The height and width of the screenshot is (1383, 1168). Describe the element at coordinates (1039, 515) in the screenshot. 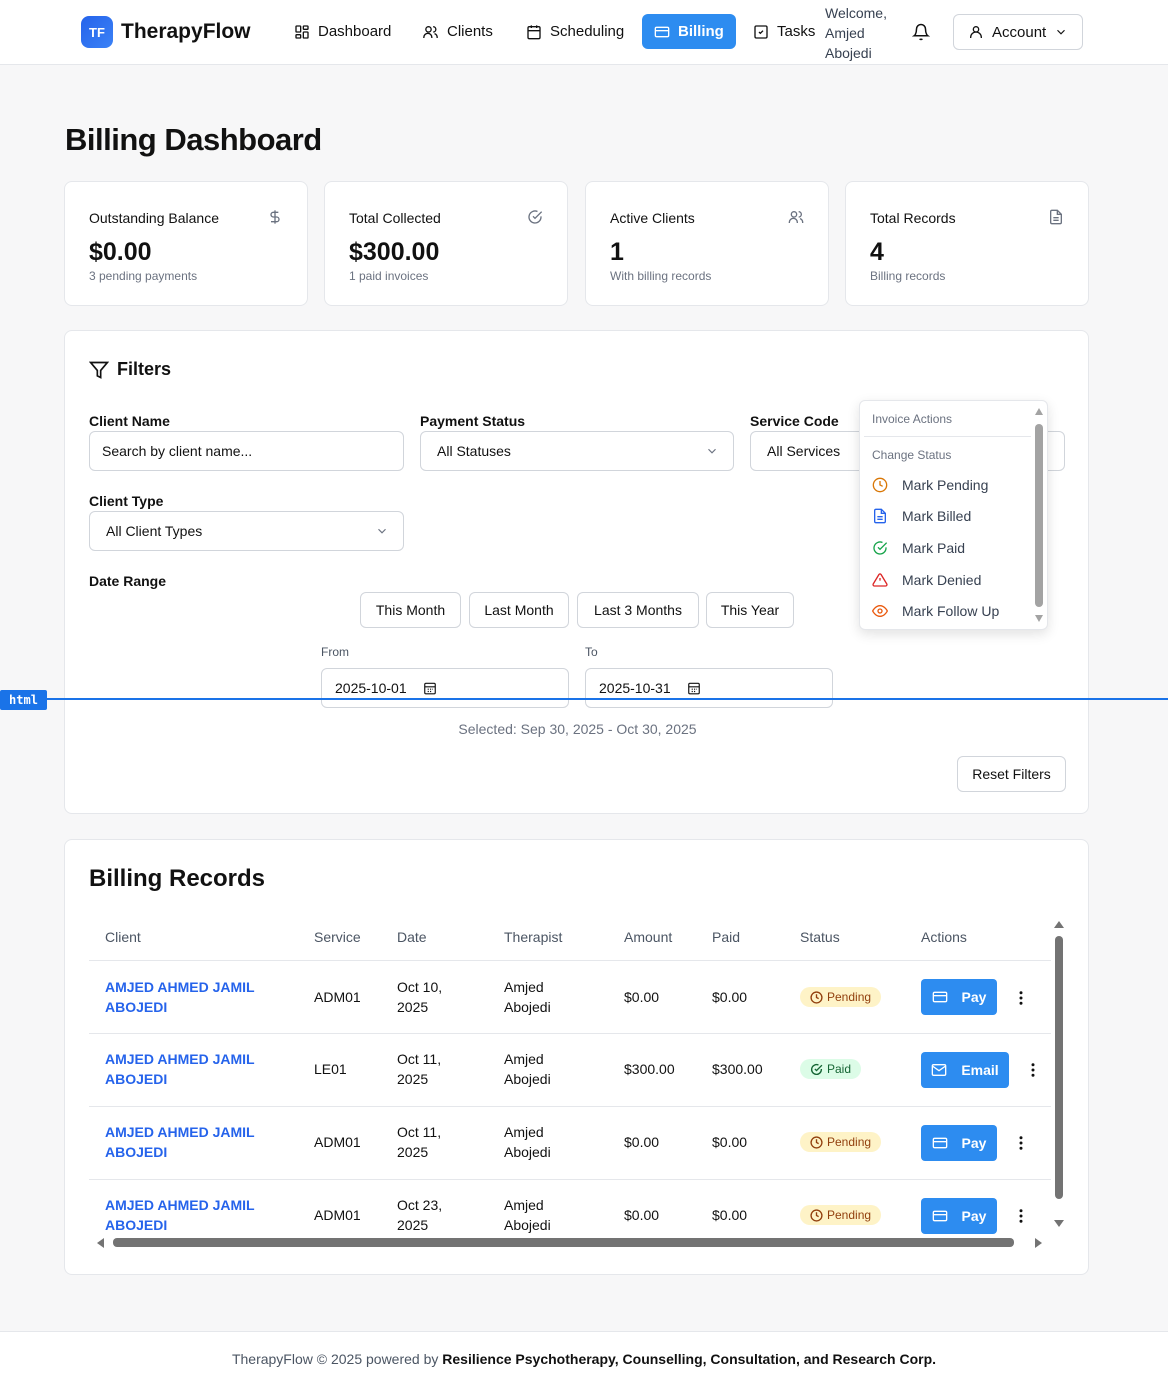

I see `menu-scrollbar-thumb` at that location.